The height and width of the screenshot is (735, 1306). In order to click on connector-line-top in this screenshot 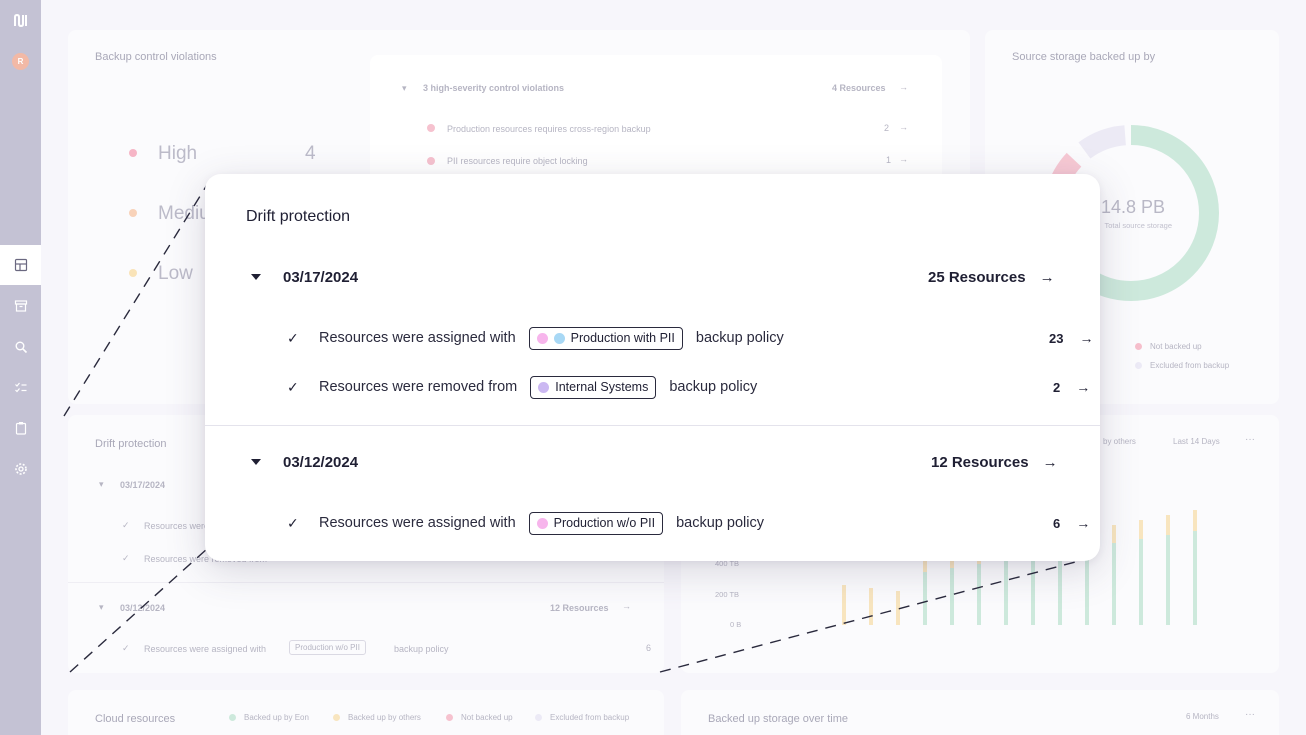, I will do `click(137, 298)`.